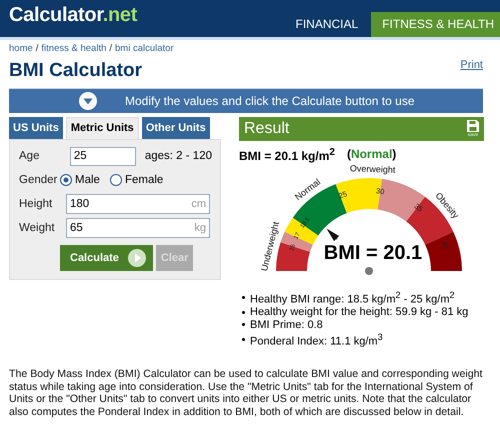  What do you see at coordinates (37, 228) in the screenshot?
I see `field-label: Weight` at bounding box center [37, 228].